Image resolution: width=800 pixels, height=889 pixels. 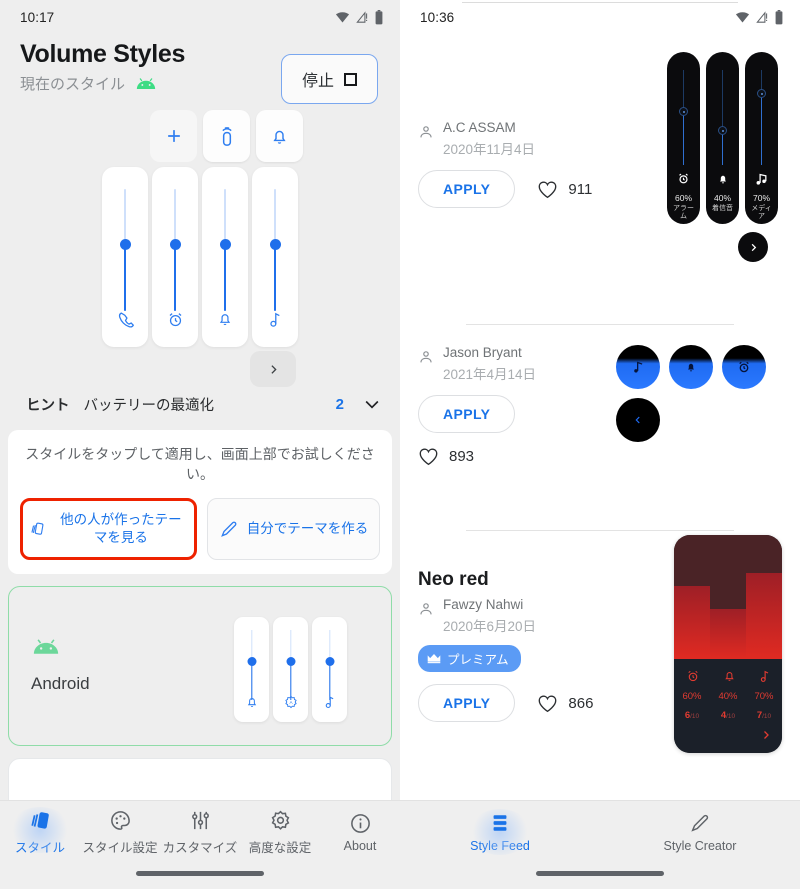 What do you see at coordinates (228, 529) in the screenshot?
I see `pencil-icon` at bounding box center [228, 529].